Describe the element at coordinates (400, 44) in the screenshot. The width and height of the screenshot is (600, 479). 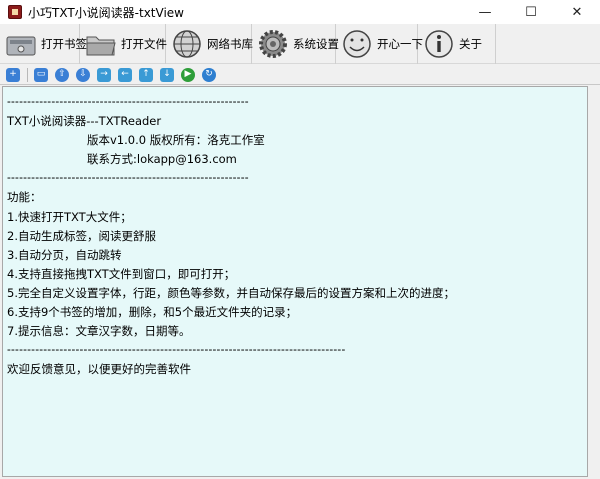
I see `fun-label: 开心一下` at that location.